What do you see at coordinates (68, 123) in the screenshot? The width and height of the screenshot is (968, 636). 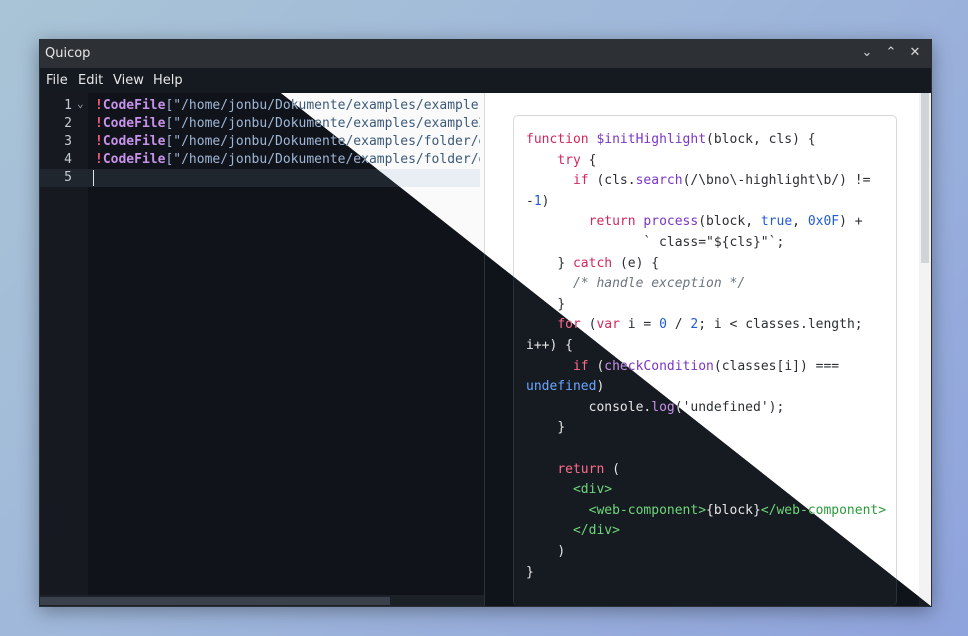 I see `line-number: 2` at bounding box center [68, 123].